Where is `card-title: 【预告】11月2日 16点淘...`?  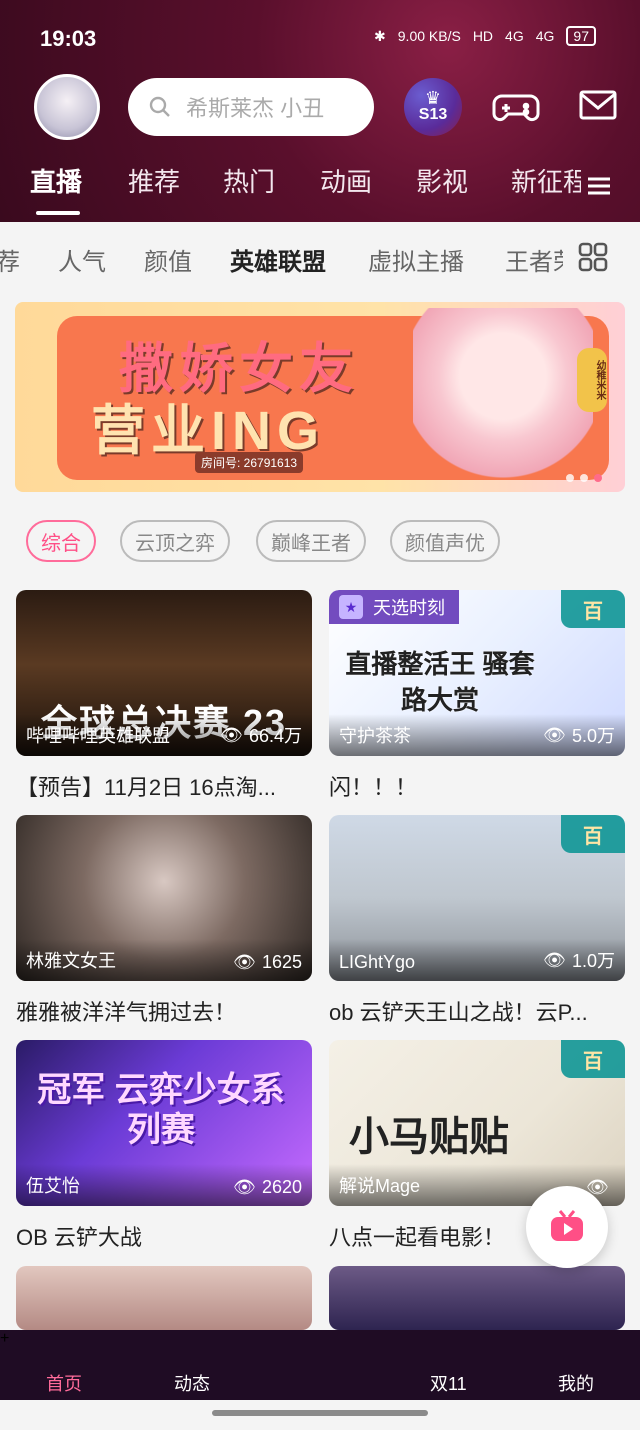
card-title: 【预告】11月2日 16点淘... is located at coordinates (146, 787).